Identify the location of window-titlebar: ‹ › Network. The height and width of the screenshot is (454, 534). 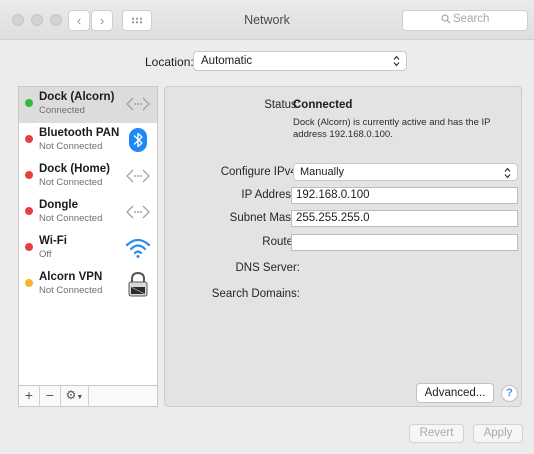
(267, 20).